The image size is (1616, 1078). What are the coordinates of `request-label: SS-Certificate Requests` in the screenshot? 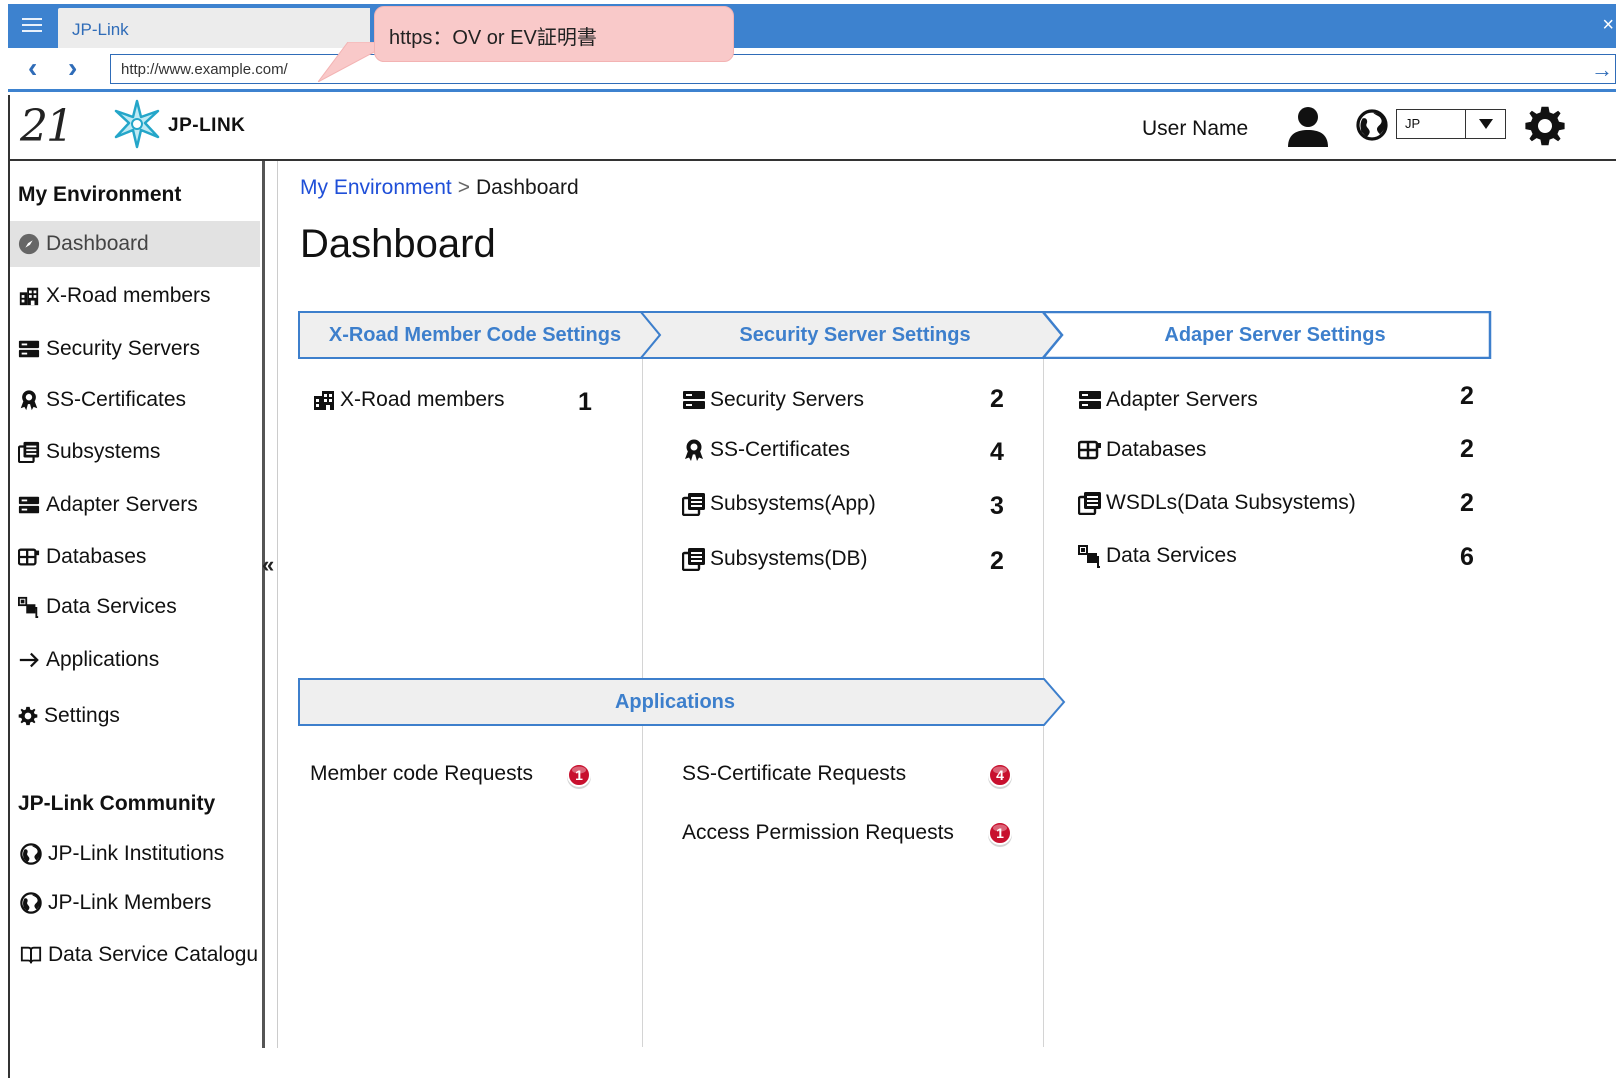 It's located at (794, 773).